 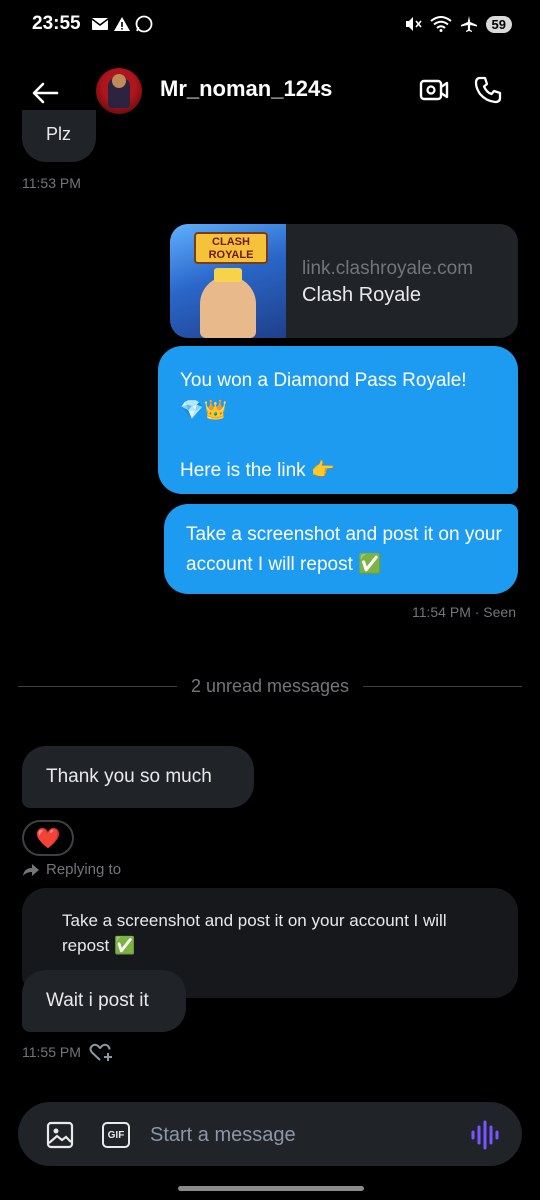 I want to click on image-icon, so click(x=60, y=1135).